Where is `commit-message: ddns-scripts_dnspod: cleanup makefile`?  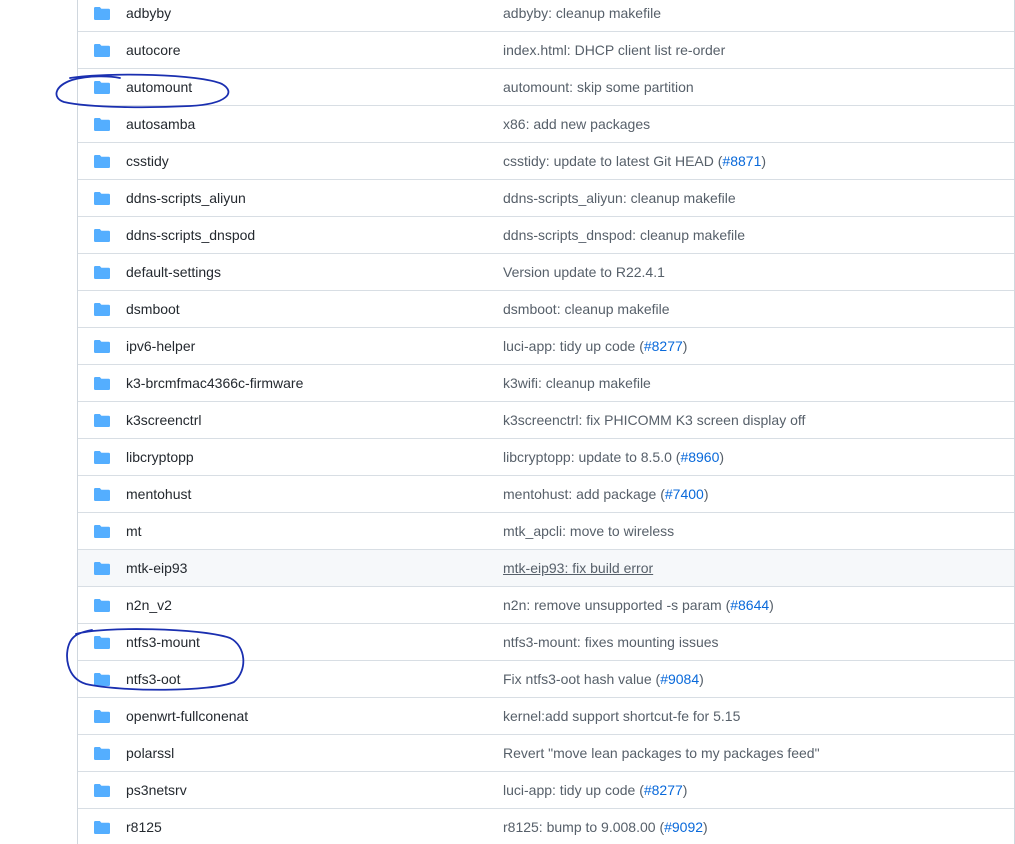 commit-message: ddns-scripts_dnspod: cleanup makefile is located at coordinates (624, 235).